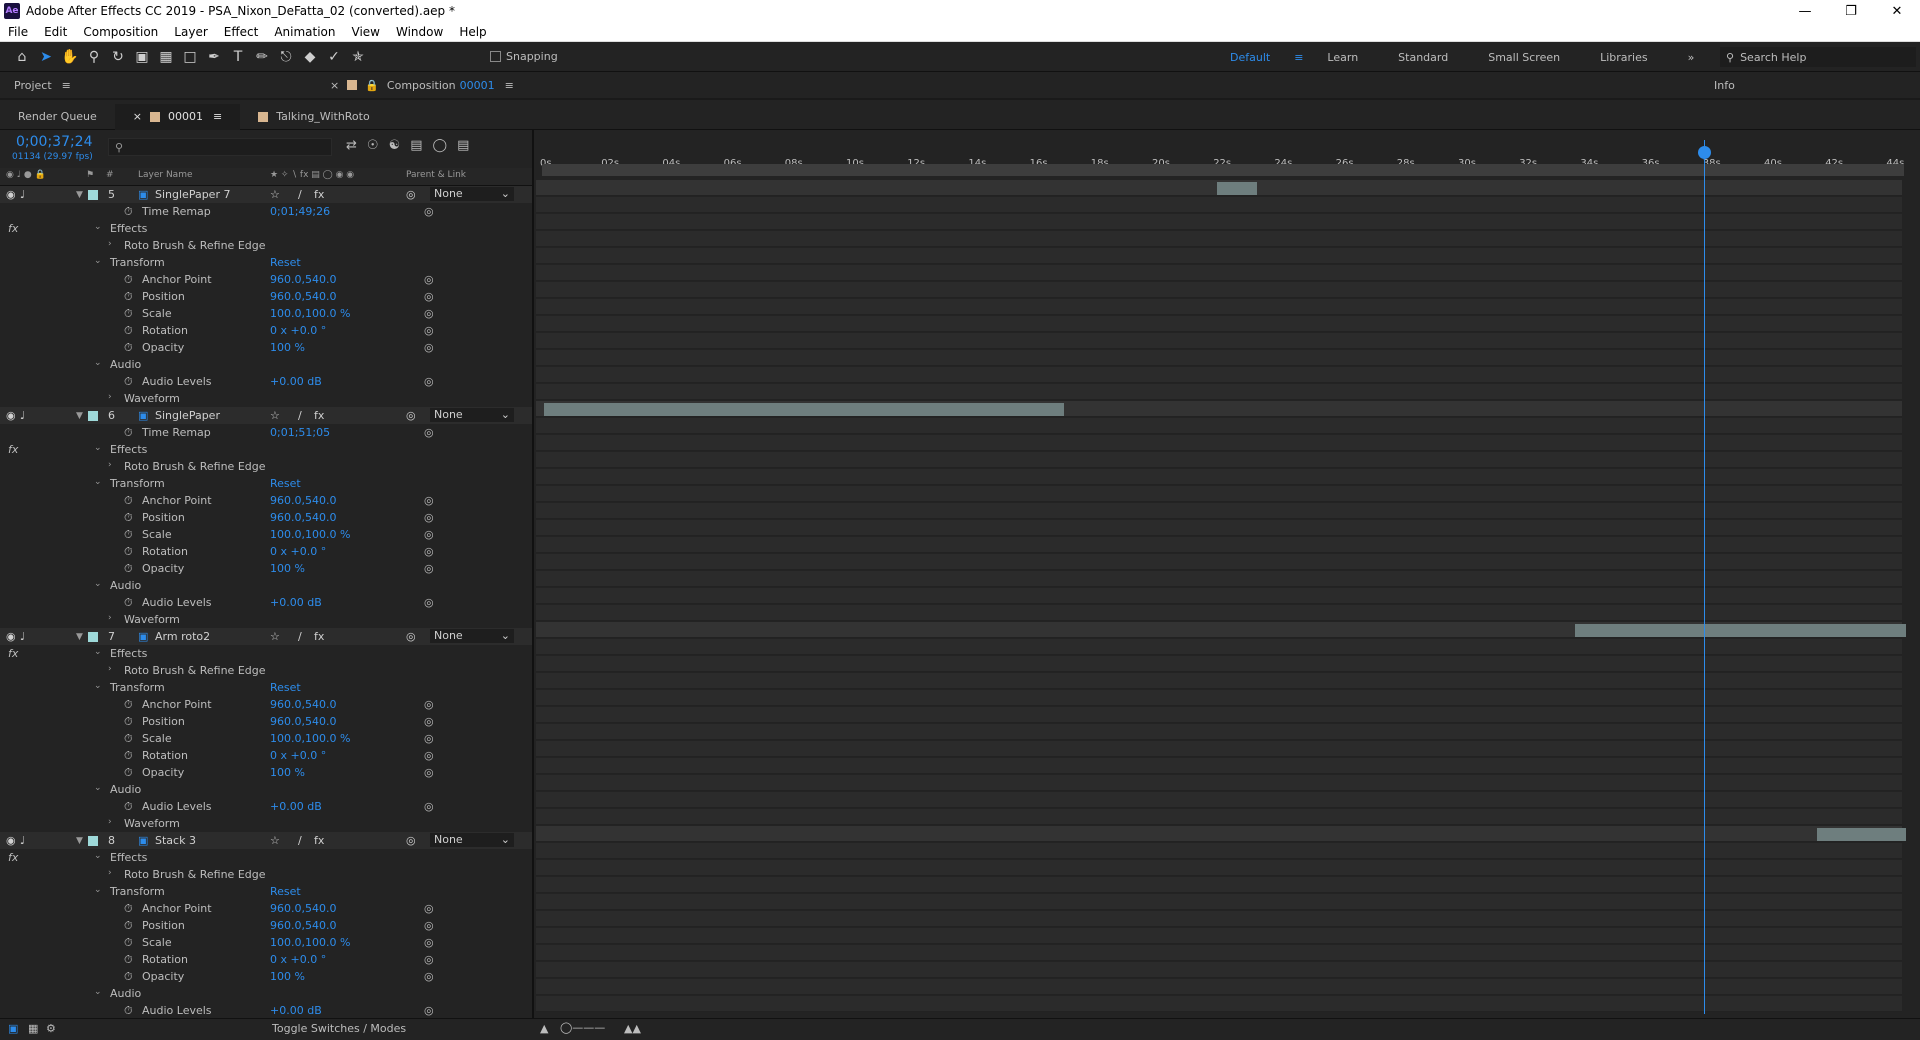 The image size is (1920, 1040). I want to click on expand-twirl-icon: ⌄, so click(98, 652).